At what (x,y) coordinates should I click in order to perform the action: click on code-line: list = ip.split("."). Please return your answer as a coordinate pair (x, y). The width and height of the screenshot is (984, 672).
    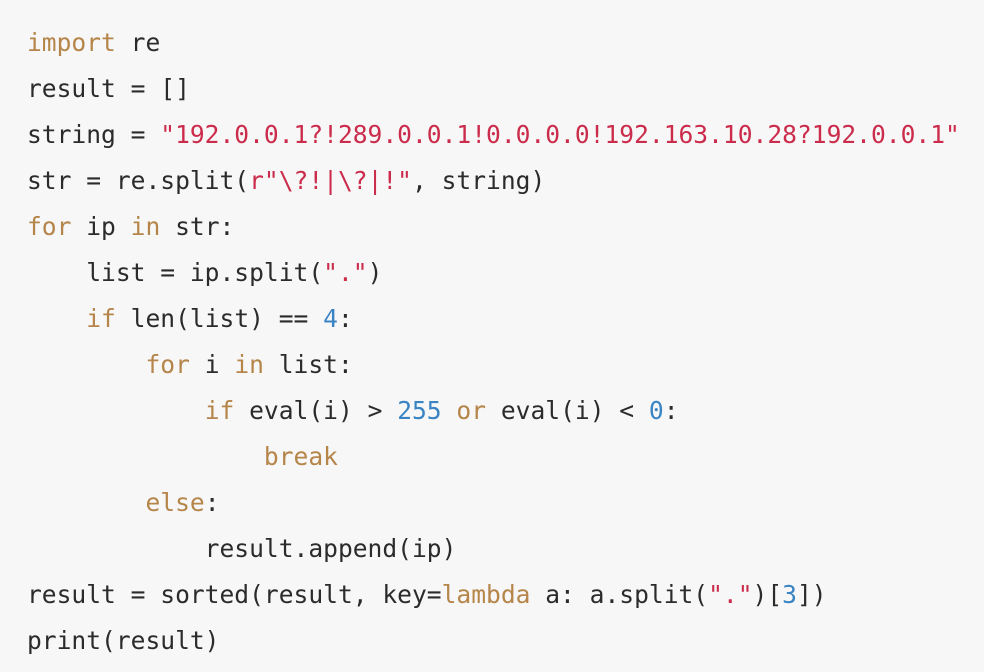
    Looking at the image, I should click on (505, 273).